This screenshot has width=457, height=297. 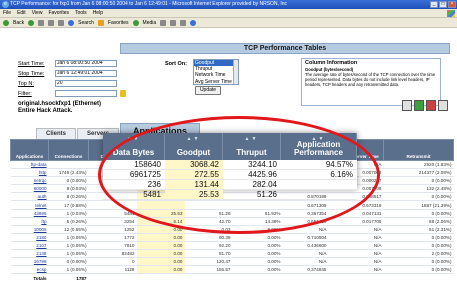 What do you see at coordinates (418, 221) in the screenshot?
I see `table-cell: 68 (2.06%)` at bounding box center [418, 221].